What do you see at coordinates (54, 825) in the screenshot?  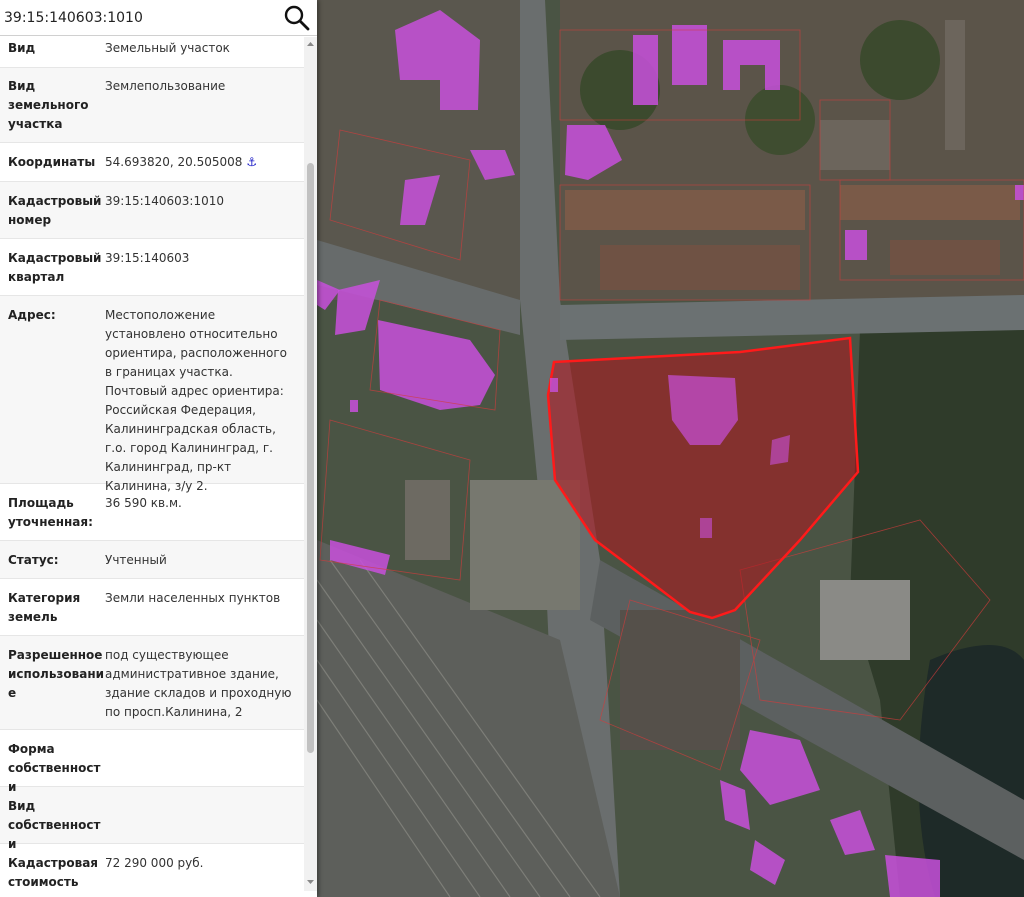 I see `detail-key: Вид собственности` at bounding box center [54, 825].